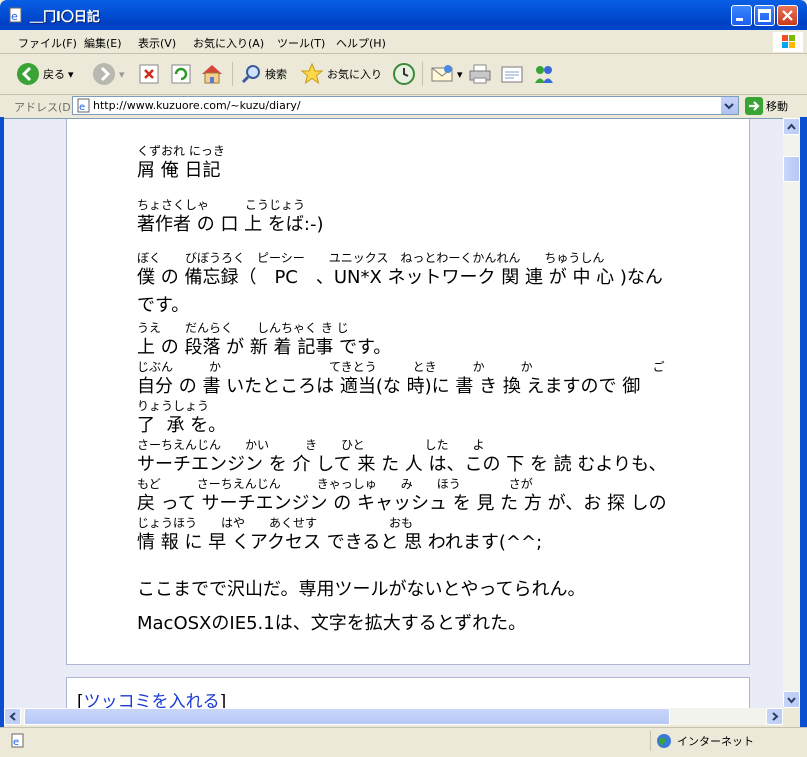 The height and width of the screenshot is (757, 807). I want to click on comment-section: [ツッコミを入れる], so click(408, 693).